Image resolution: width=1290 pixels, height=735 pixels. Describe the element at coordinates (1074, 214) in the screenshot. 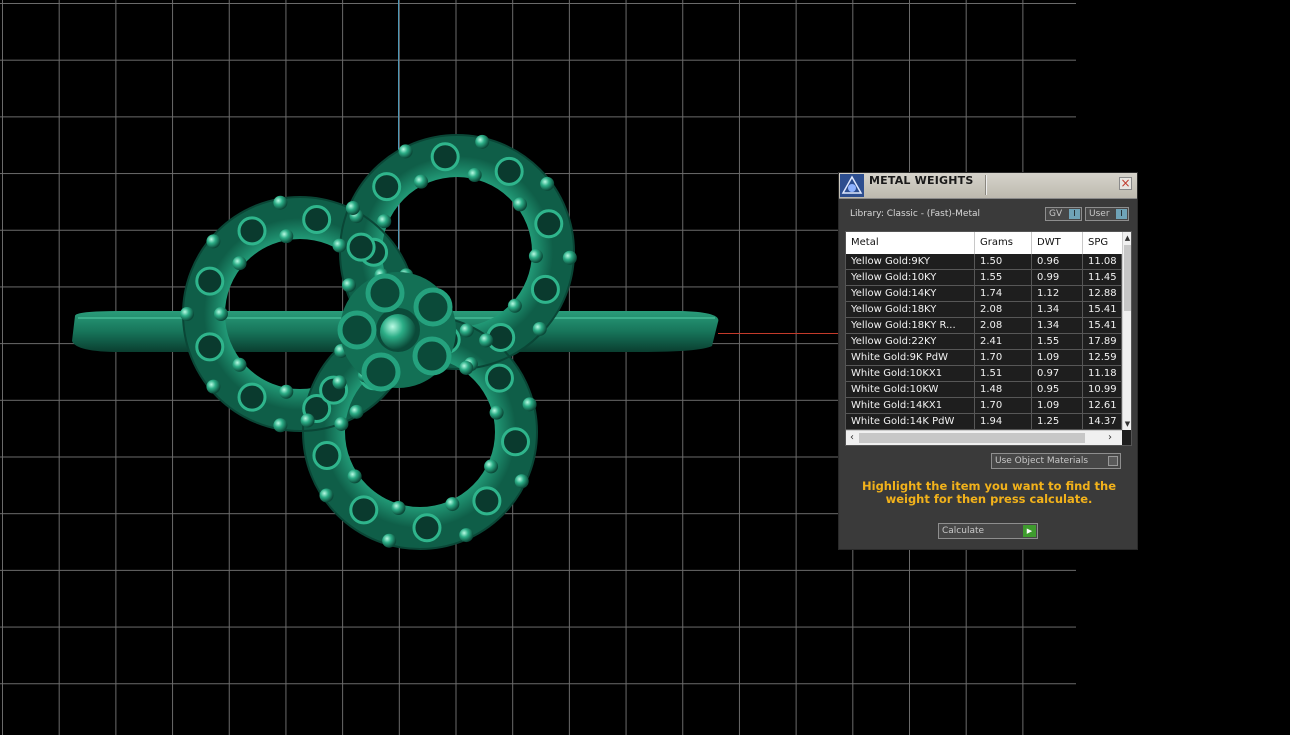

I see `gv-toggle-knob: I` at that location.